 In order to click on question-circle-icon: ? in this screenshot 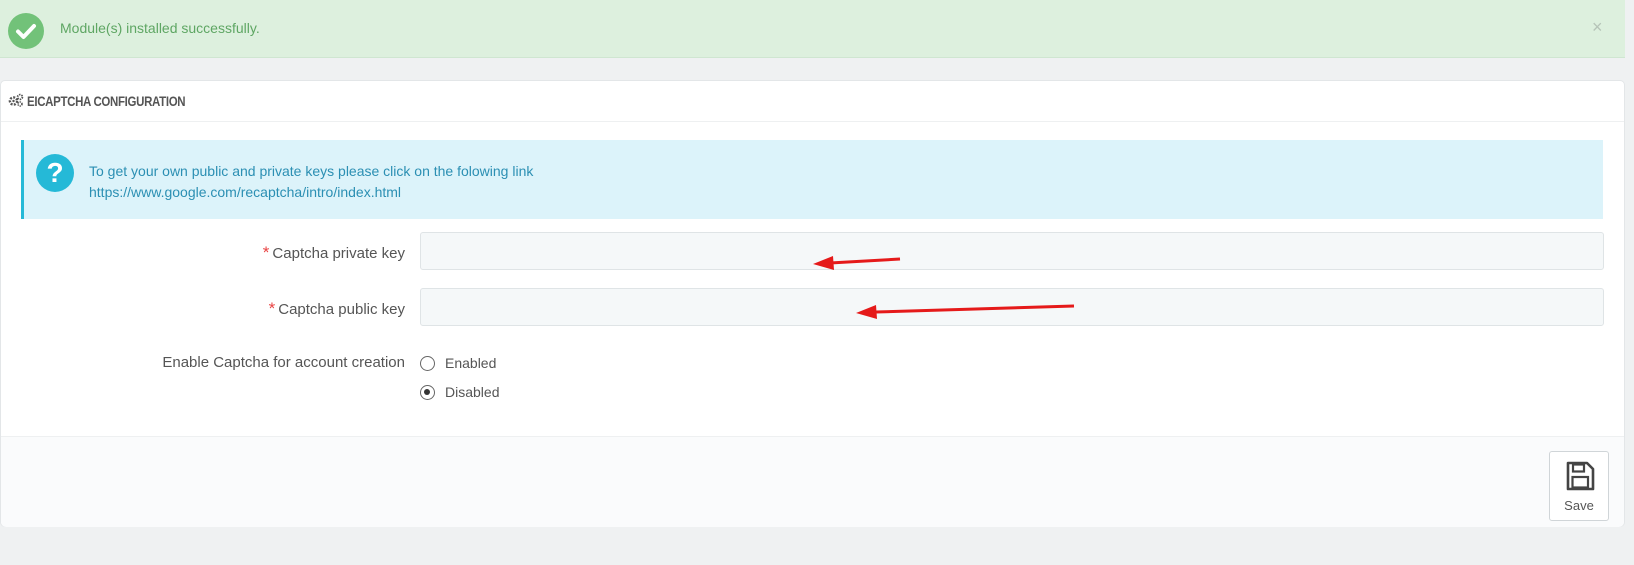, I will do `click(55, 173)`.